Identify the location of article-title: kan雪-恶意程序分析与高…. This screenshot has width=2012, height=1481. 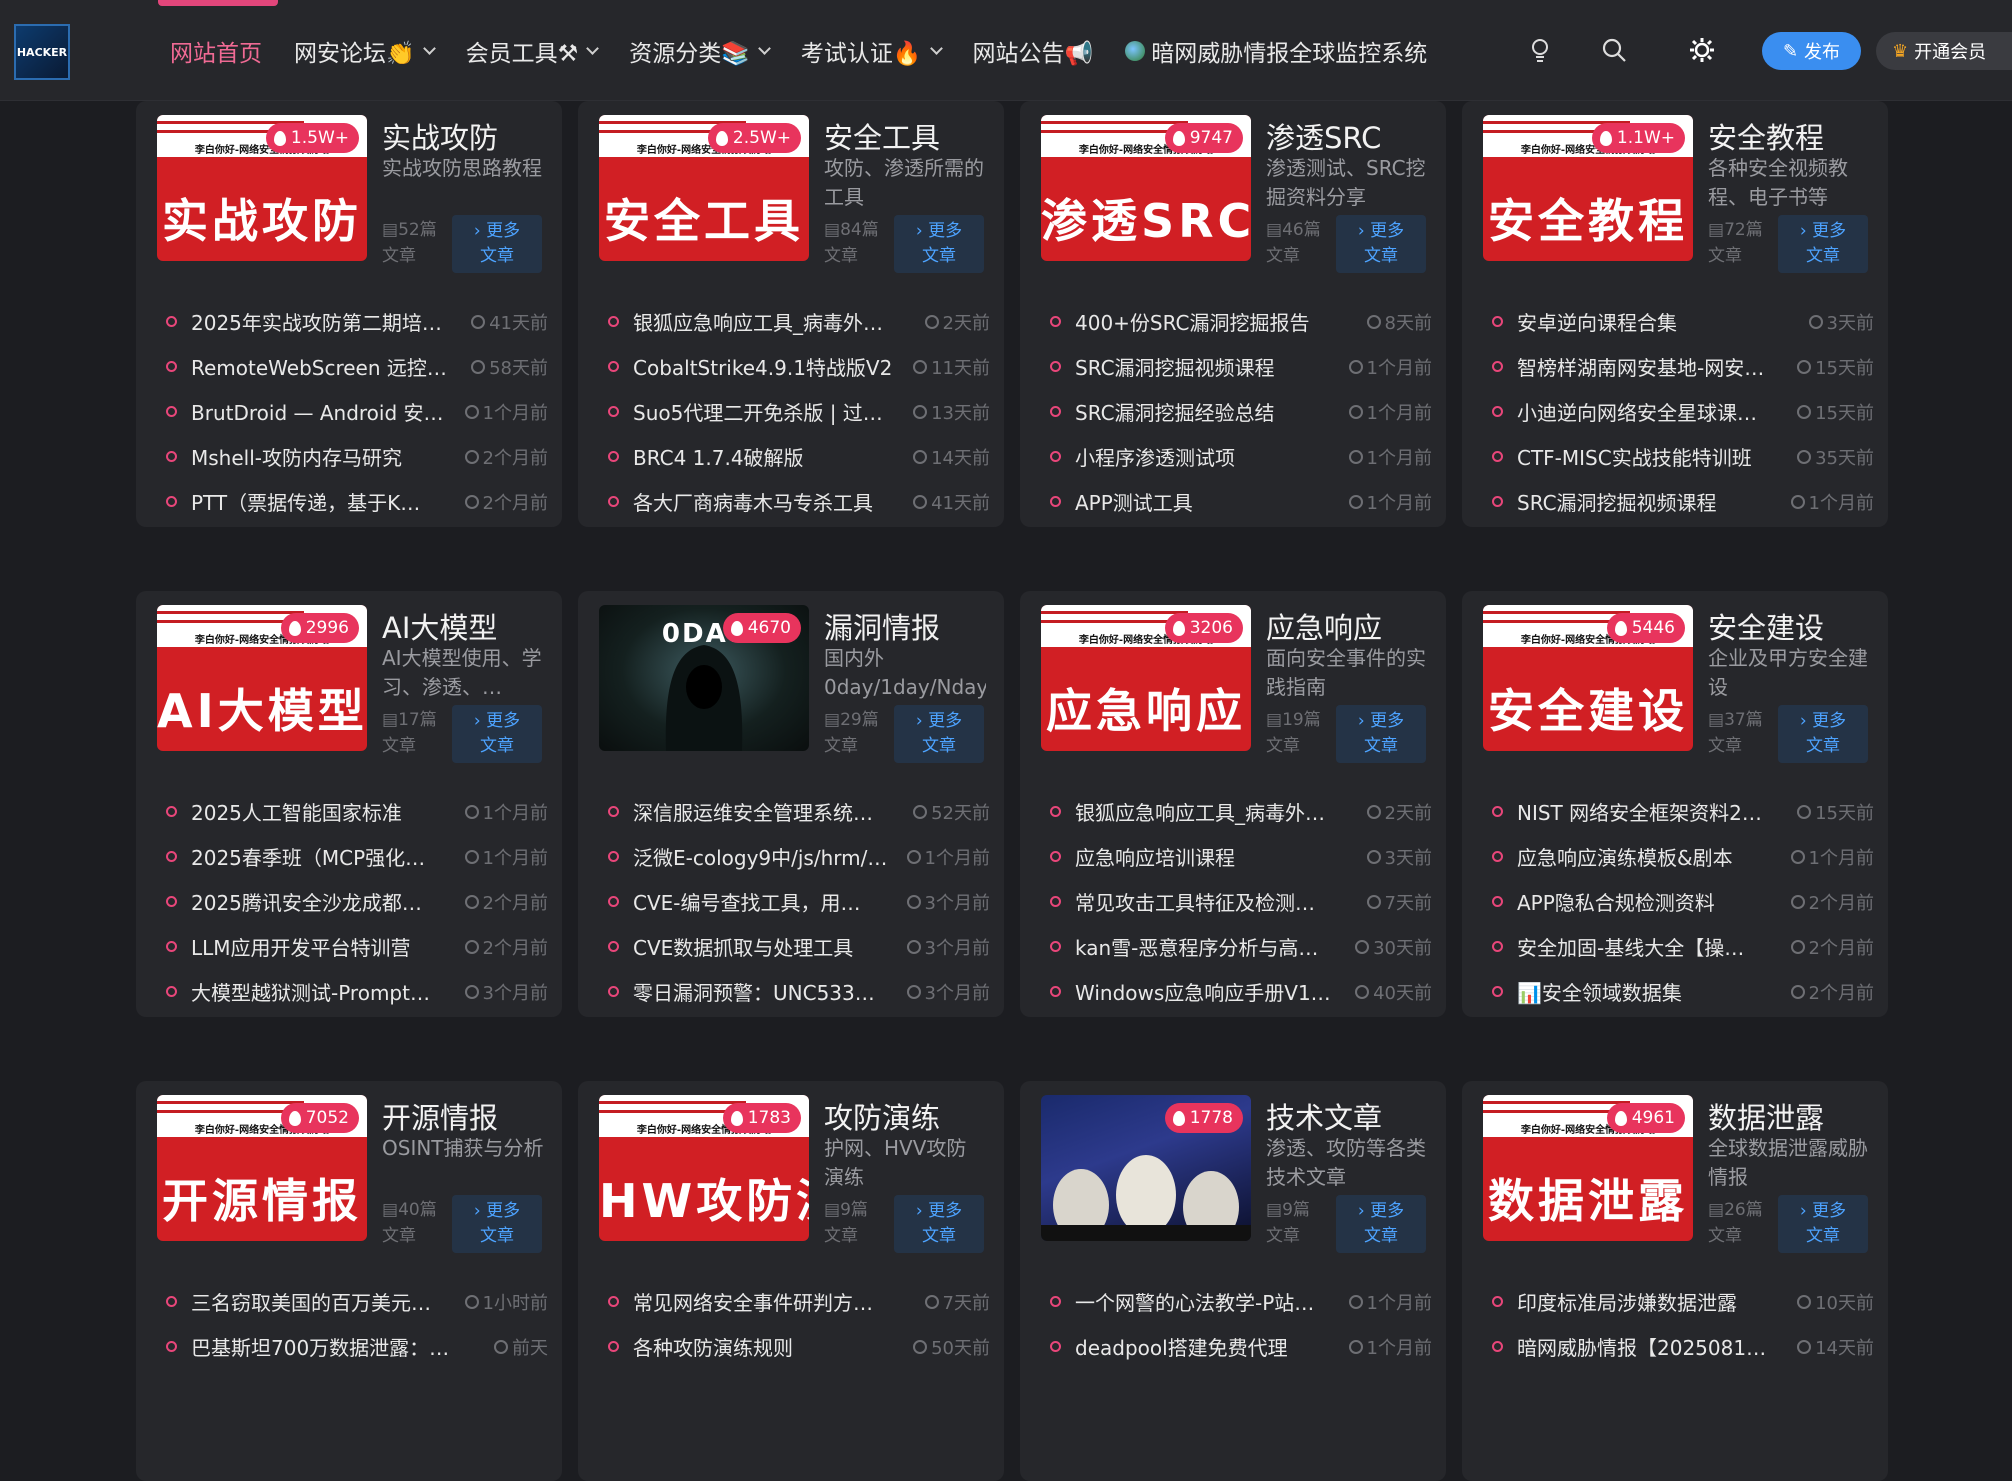
(1210, 946).